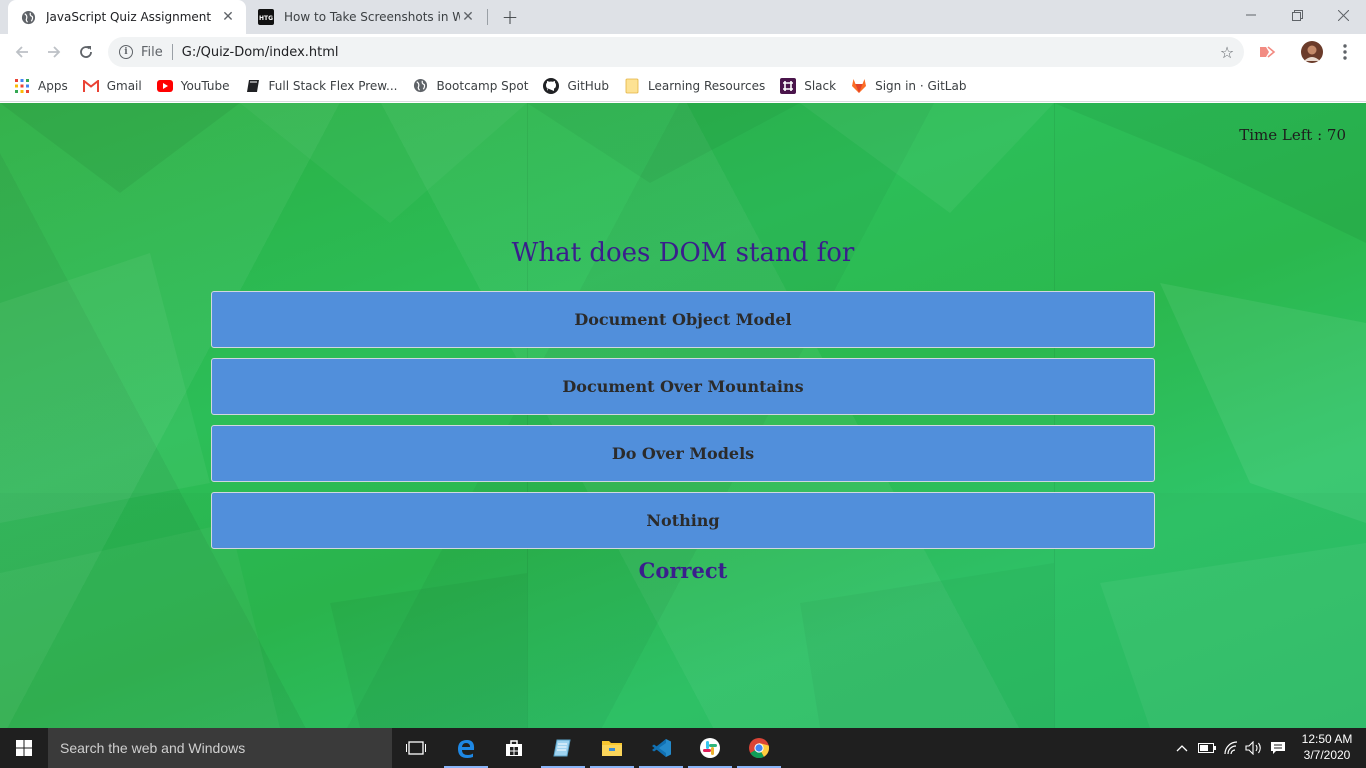 This screenshot has height=768, width=1366. What do you see at coordinates (1251, 15) in the screenshot?
I see `minimize-button` at bounding box center [1251, 15].